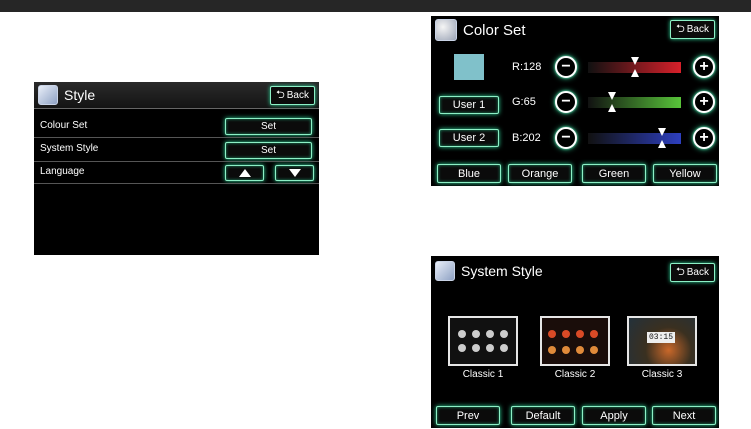  Describe the element at coordinates (502, 271) in the screenshot. I see `page-title: System Style` at that location.